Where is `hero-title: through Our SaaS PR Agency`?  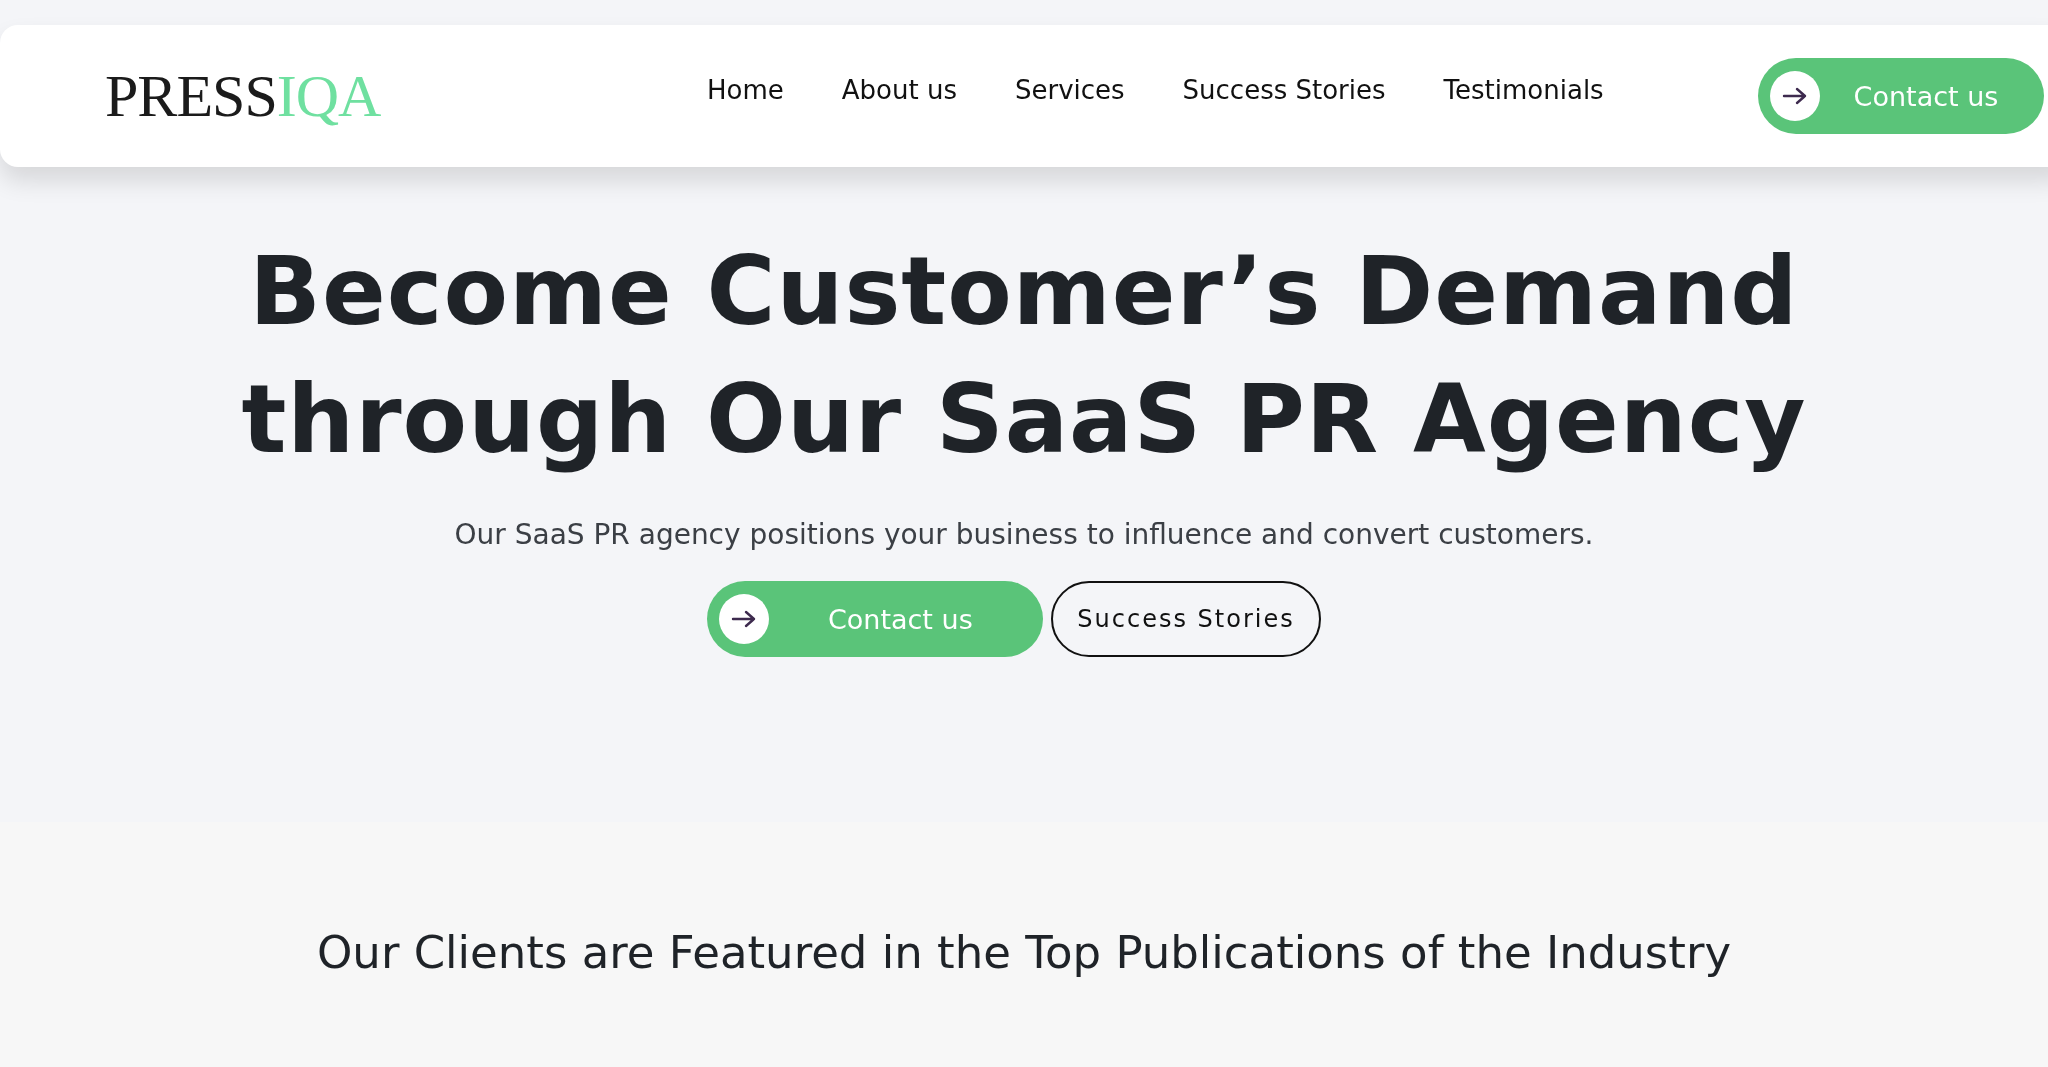 hero-title: through Our SaaS PR Agency is located at coordinates (1024, 420).